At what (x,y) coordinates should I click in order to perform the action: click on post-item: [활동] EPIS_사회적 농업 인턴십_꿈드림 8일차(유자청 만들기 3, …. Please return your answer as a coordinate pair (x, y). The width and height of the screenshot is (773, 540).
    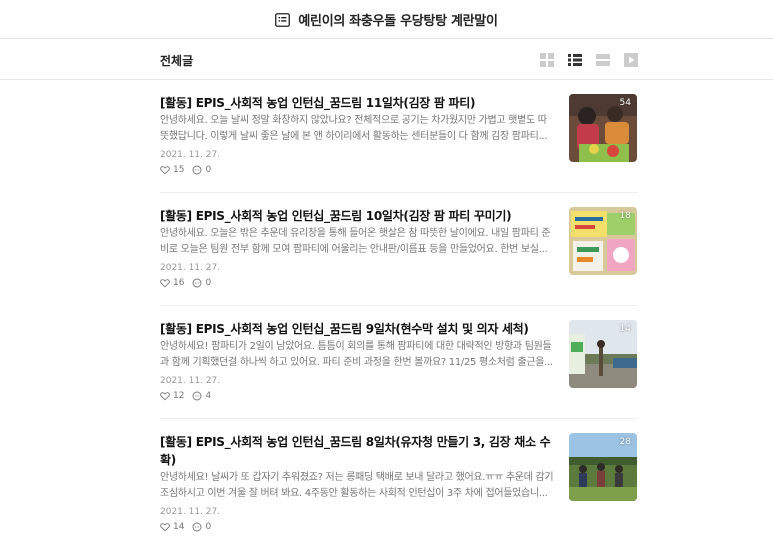
    Looking at the image, I should click on (398, 475).